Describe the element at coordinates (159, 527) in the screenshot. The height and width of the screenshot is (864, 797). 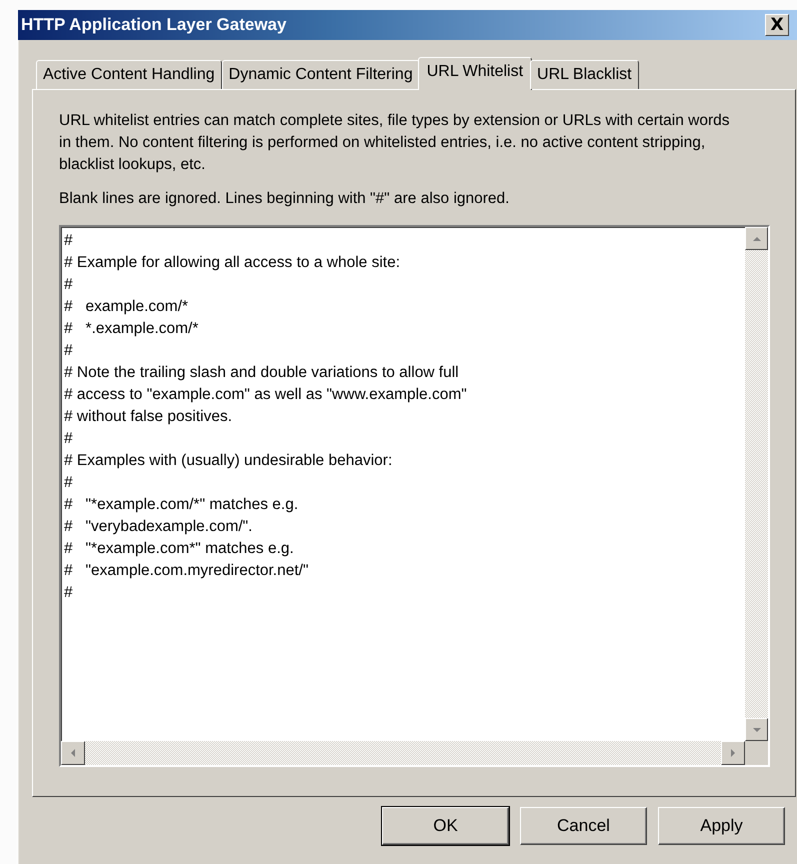
I see `editor-line: # "verybadexample.com/".` at that location.